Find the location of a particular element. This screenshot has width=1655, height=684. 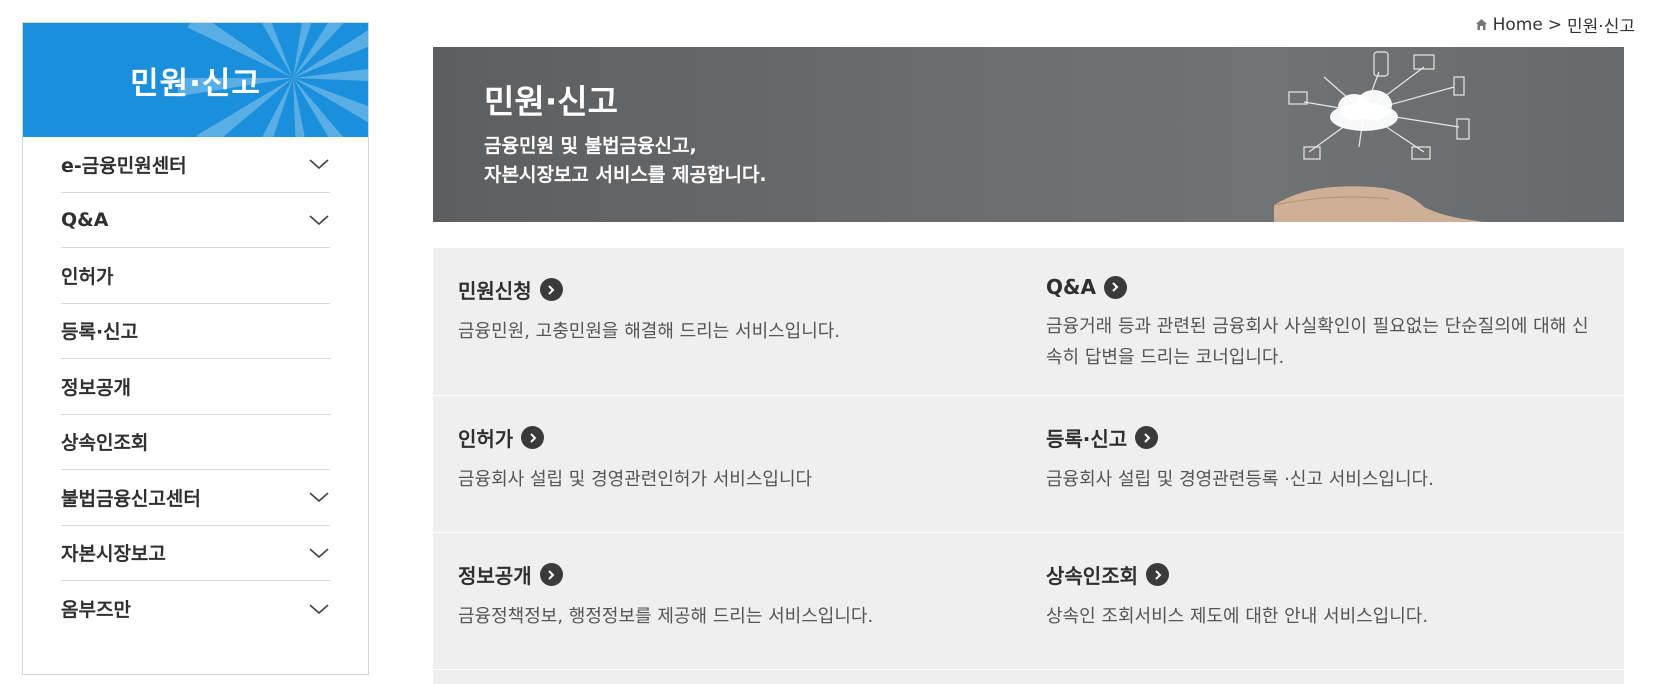

service-card-registration: 등록·신고 금융회사 설립 및 경영관련등록 ·신고 서비스입니다. is located at coordinates (1240, 459).